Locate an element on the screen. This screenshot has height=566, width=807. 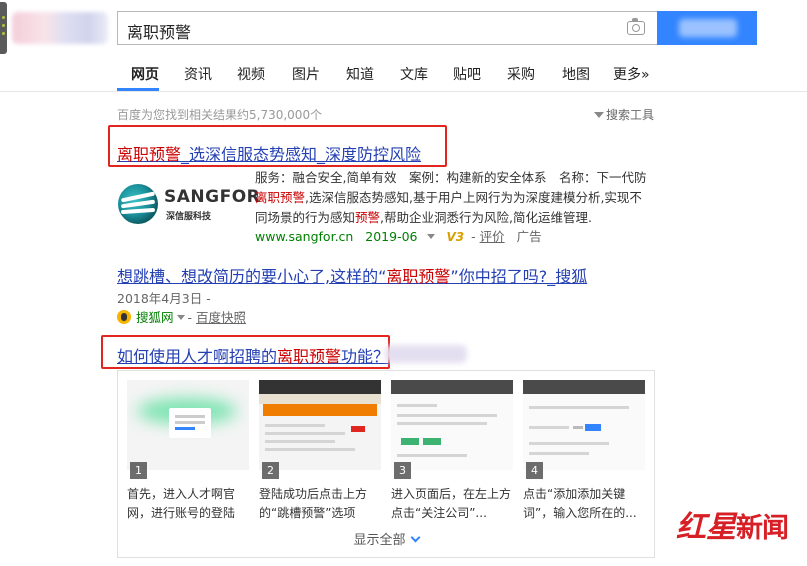
step-1-thumbnail is located at coordinates (188, 425).